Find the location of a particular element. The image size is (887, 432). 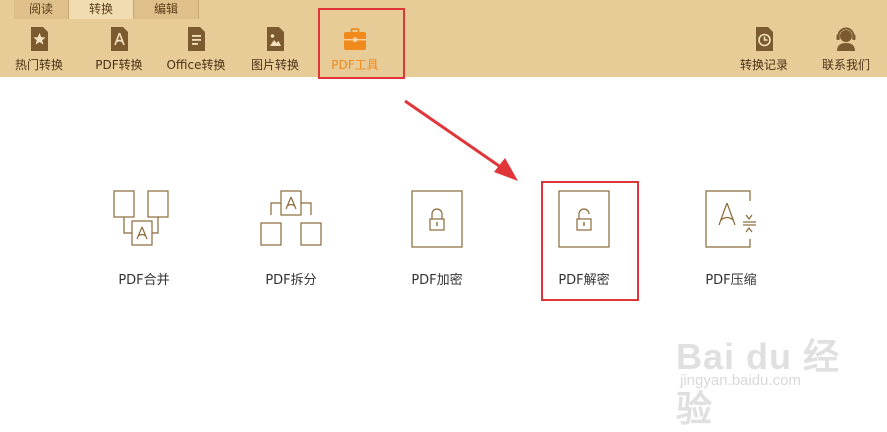

tool-split: PDF拆分 is located at coordinates (291, 240).